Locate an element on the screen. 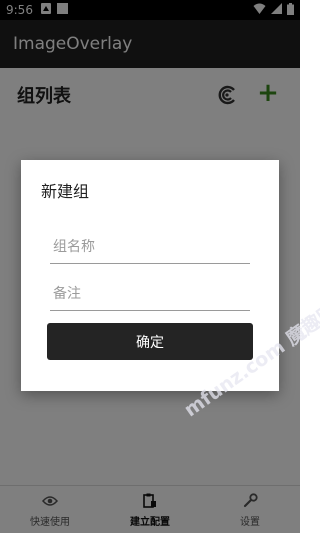 This screenshot has width=320, height=533. confirm-button: 确定 is located at coordinates (150, 341).